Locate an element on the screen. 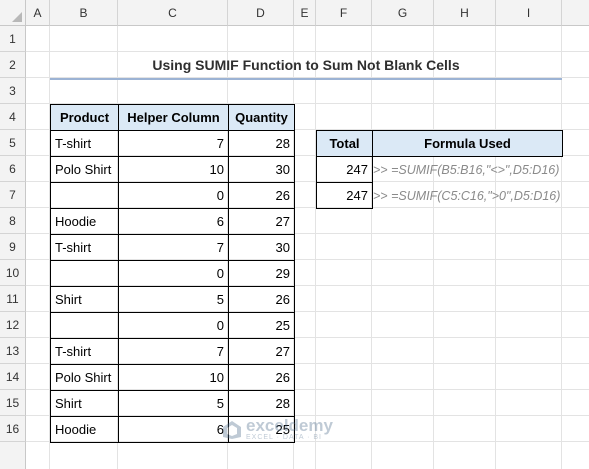 This screenshot has width=589, height=469. column-header-c: C is located at coordinates (173, 13).